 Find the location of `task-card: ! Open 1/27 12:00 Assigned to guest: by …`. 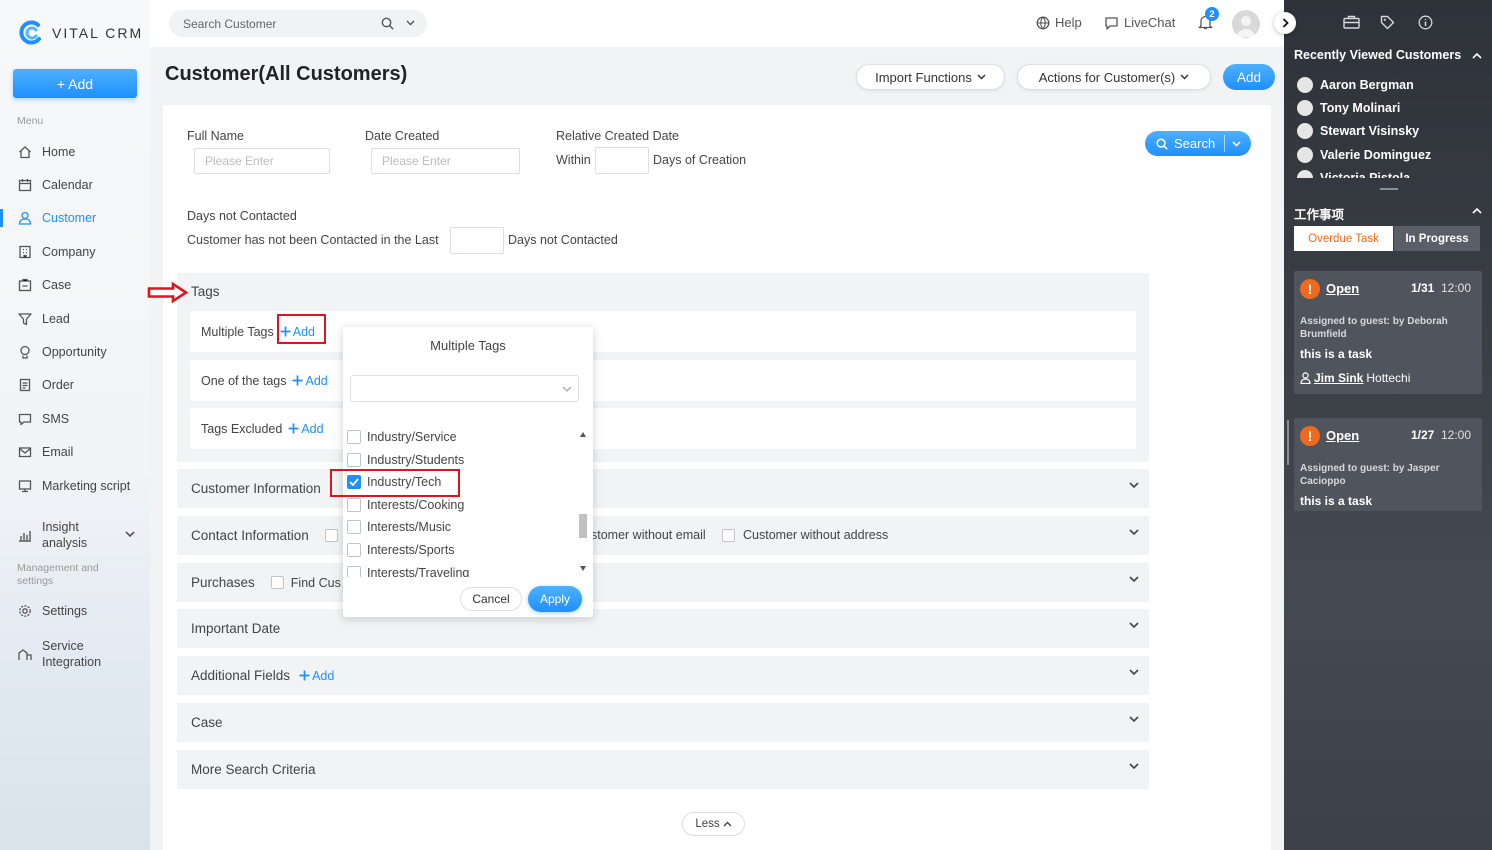

task-card: ! Open 1/27 12:00 Assigned to guest: by … is located at coordinates (1388, 464).